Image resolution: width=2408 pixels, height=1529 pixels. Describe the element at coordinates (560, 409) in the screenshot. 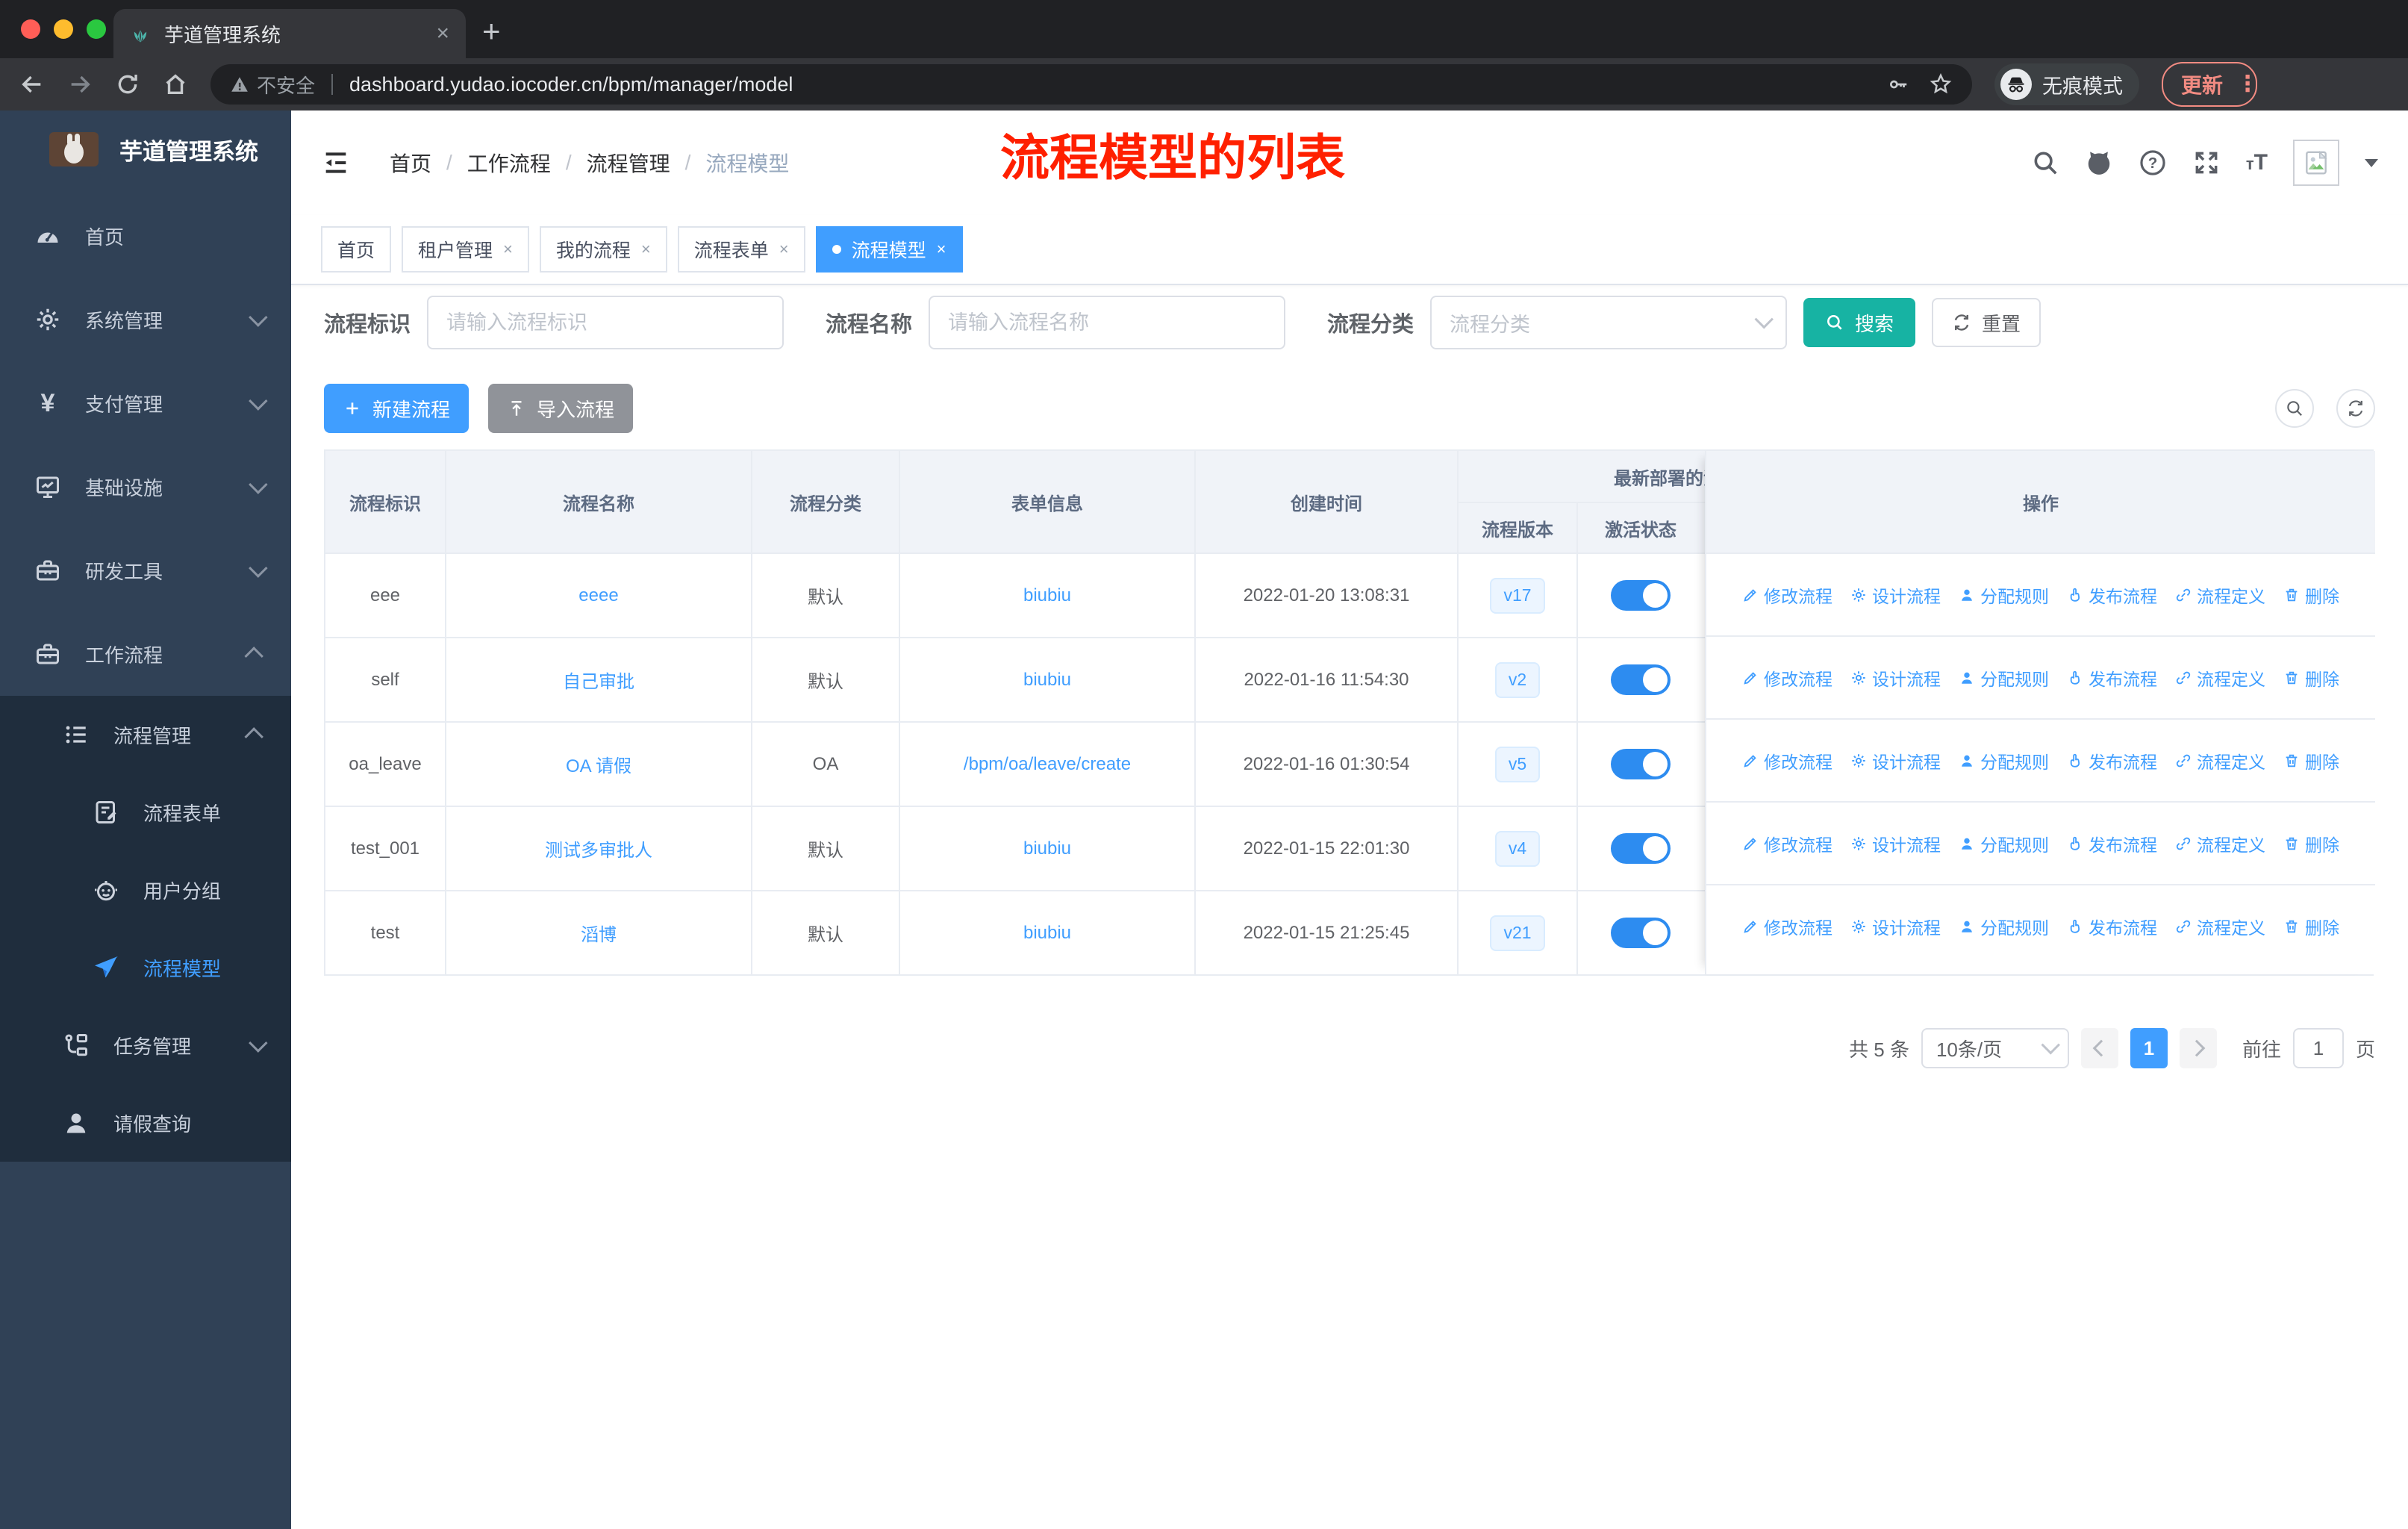

I see `import-process-button: 导入流程` at that location.